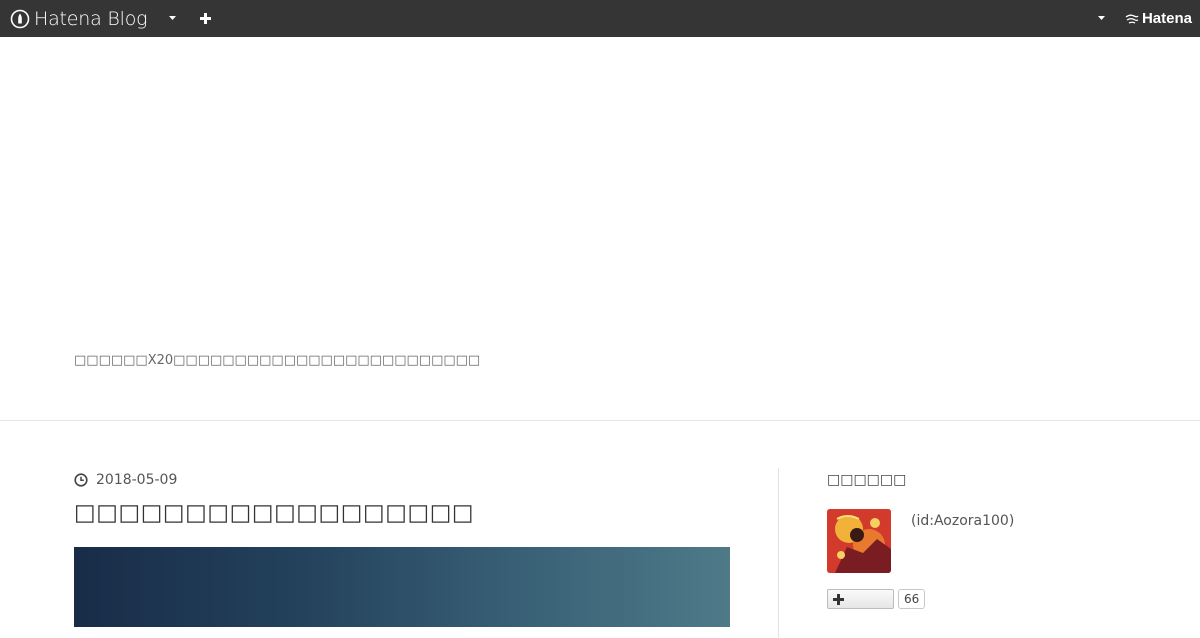  I want to click on clock-icon, so click(81, 480).